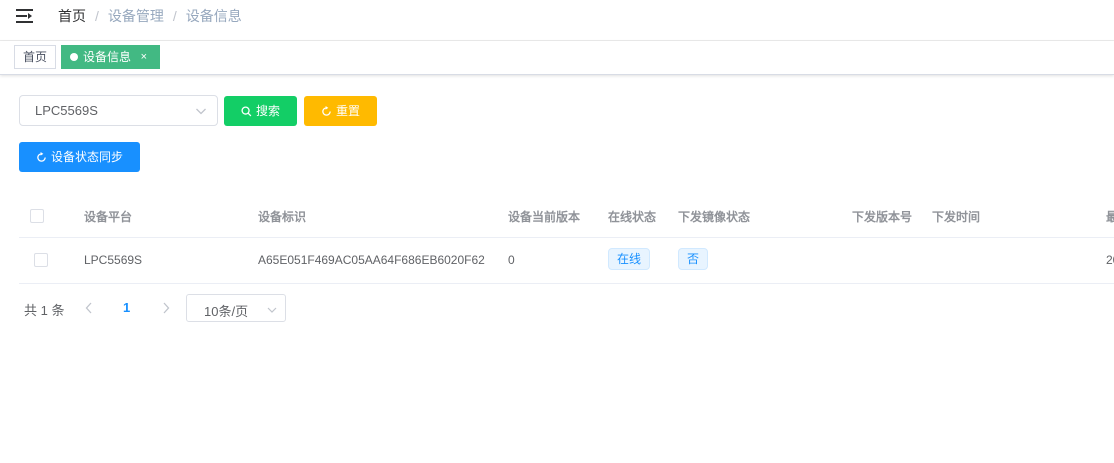  I want to click on table-header-divider, so click(566, 237).